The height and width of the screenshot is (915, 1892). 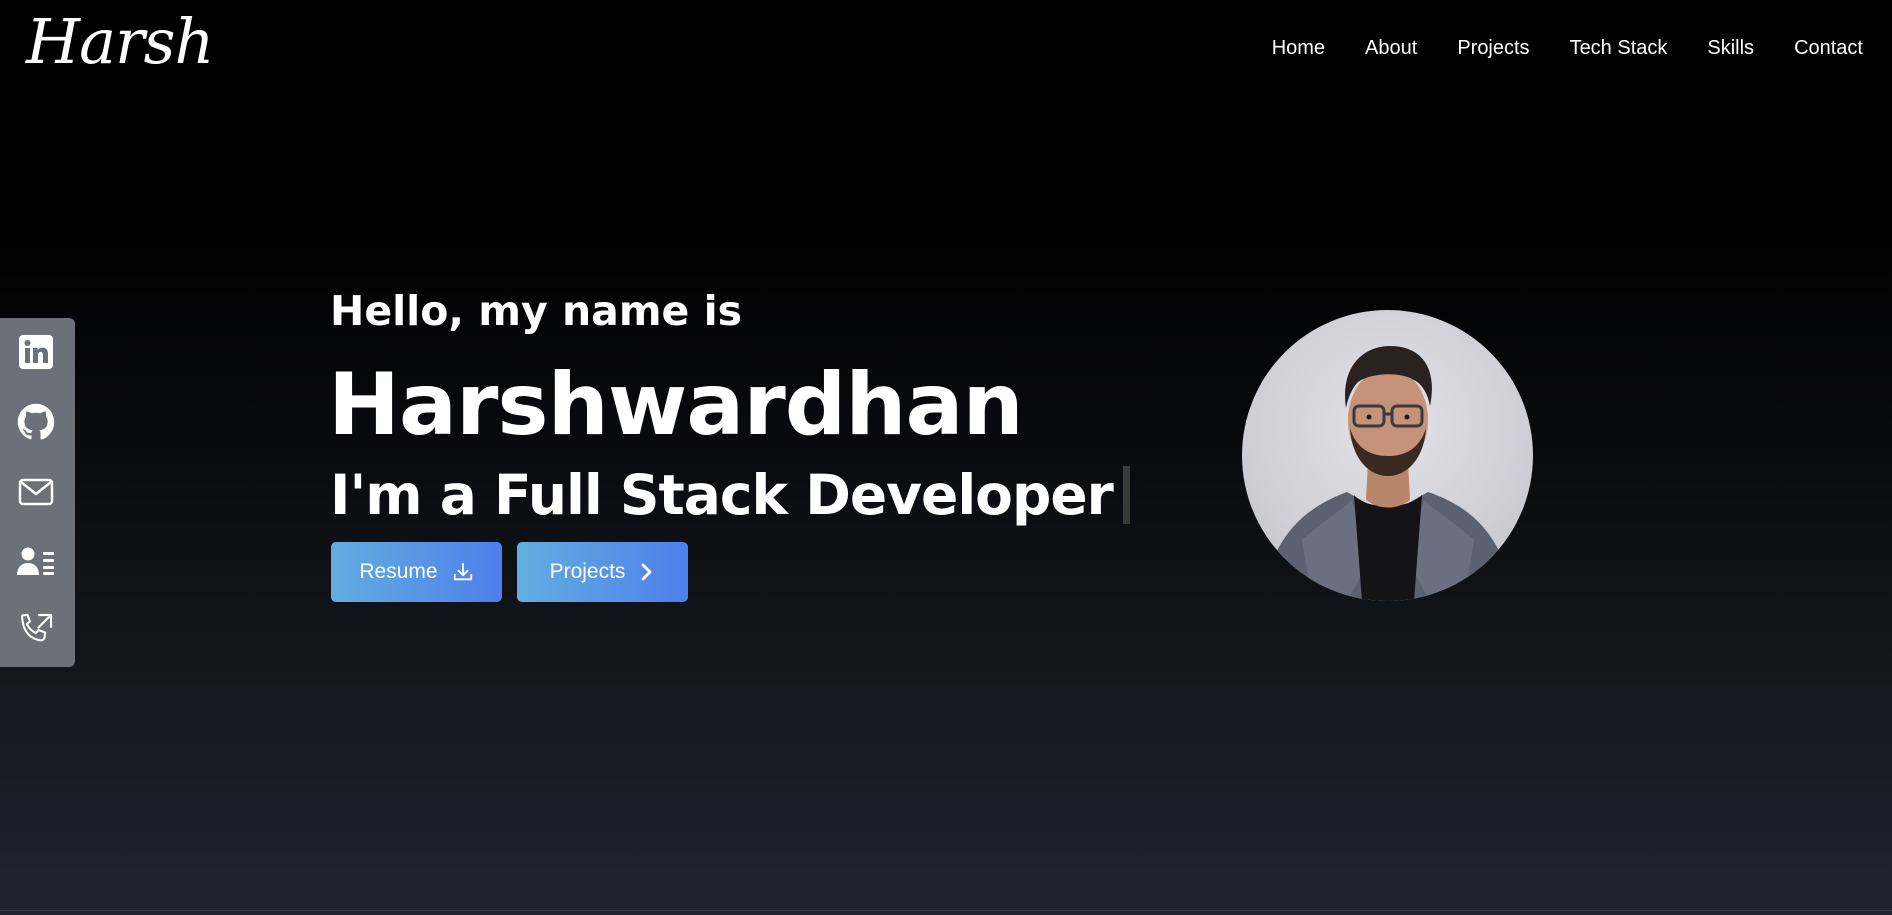 I want to click on nav-item-skills: Skills, so click(x=1730, y=48).